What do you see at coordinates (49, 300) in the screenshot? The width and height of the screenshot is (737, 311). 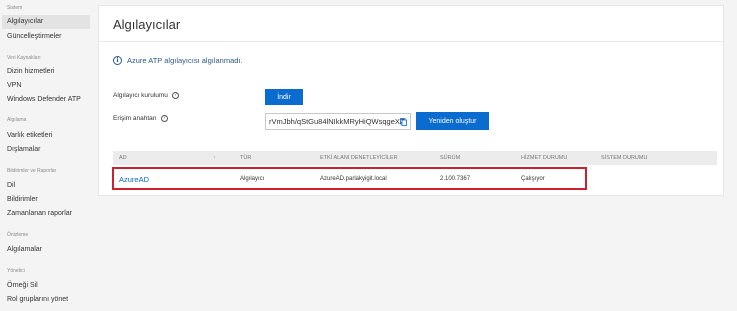 I see `sidebar-item-manage-role-groups: Rol gruplarını yönet` at bounding box center [49, 300].